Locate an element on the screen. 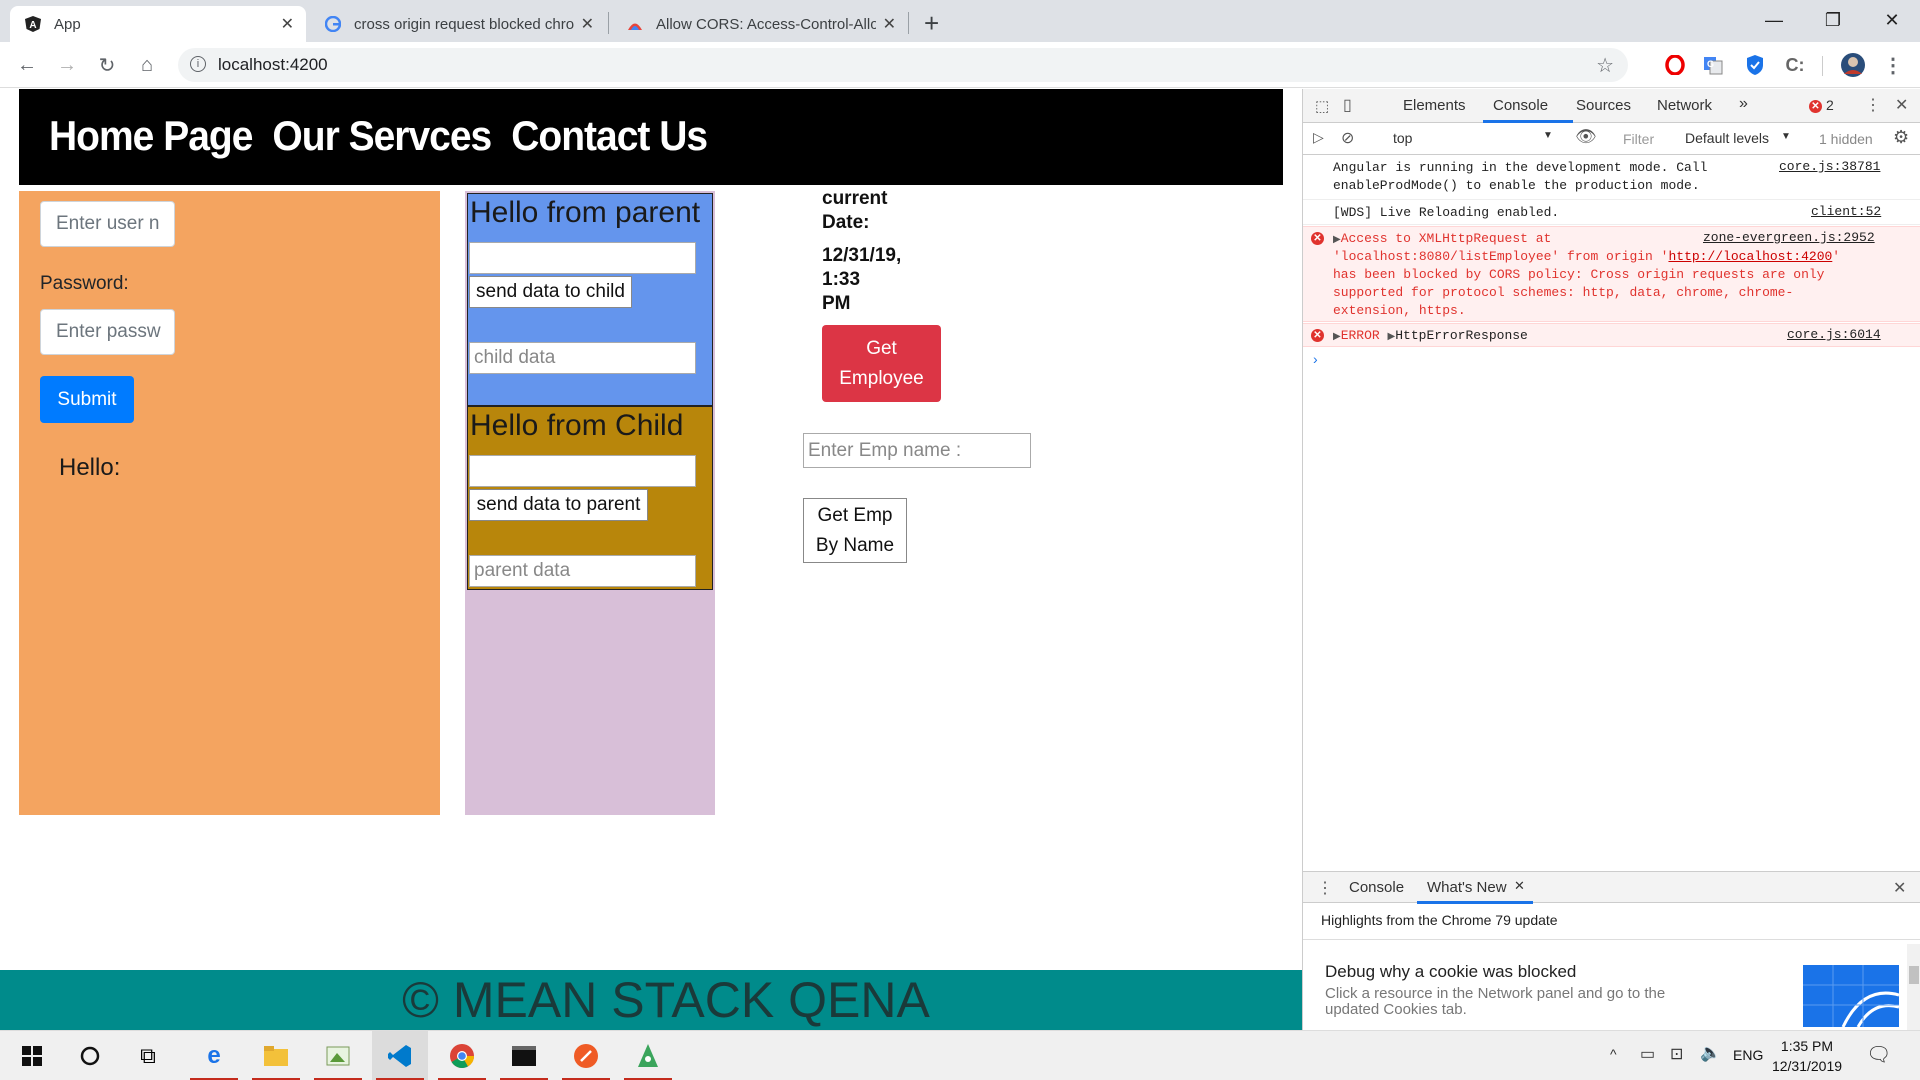  devtools-tab-network: Network is located at coordinates (1684, 105).